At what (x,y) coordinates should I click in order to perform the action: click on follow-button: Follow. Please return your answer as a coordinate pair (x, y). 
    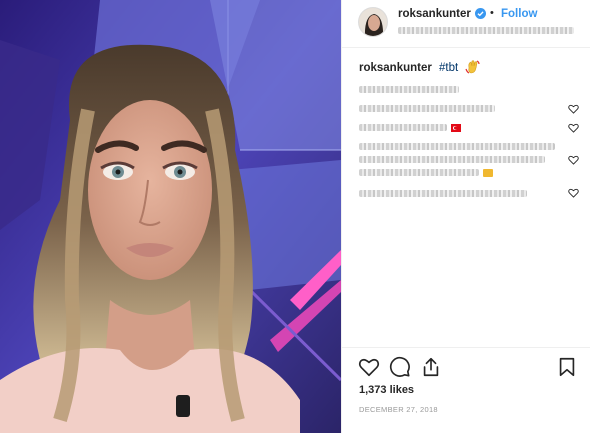
    Looking at the image, I should click on (519, 14).